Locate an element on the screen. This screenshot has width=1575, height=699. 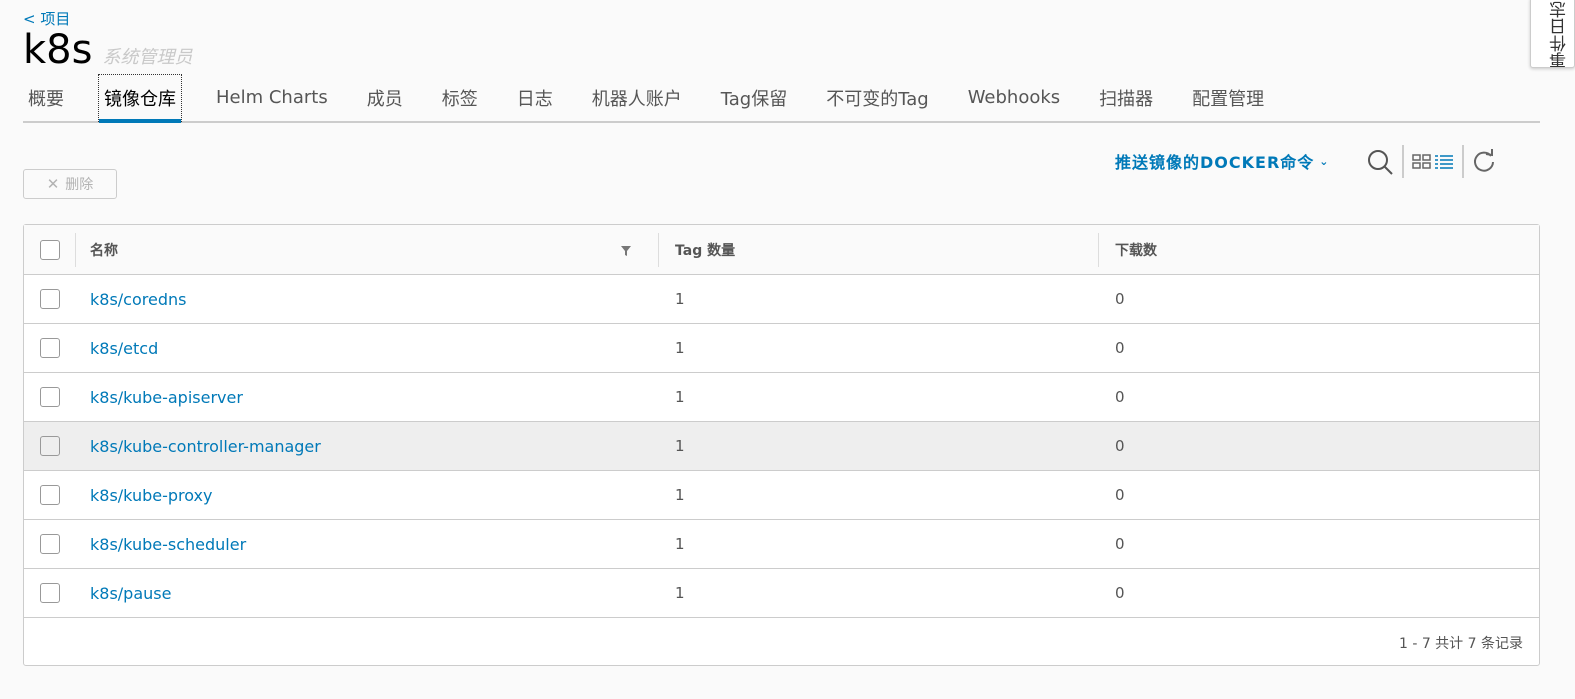
tab-configuration: 配置管理 is located at coordinates (1228, 97).